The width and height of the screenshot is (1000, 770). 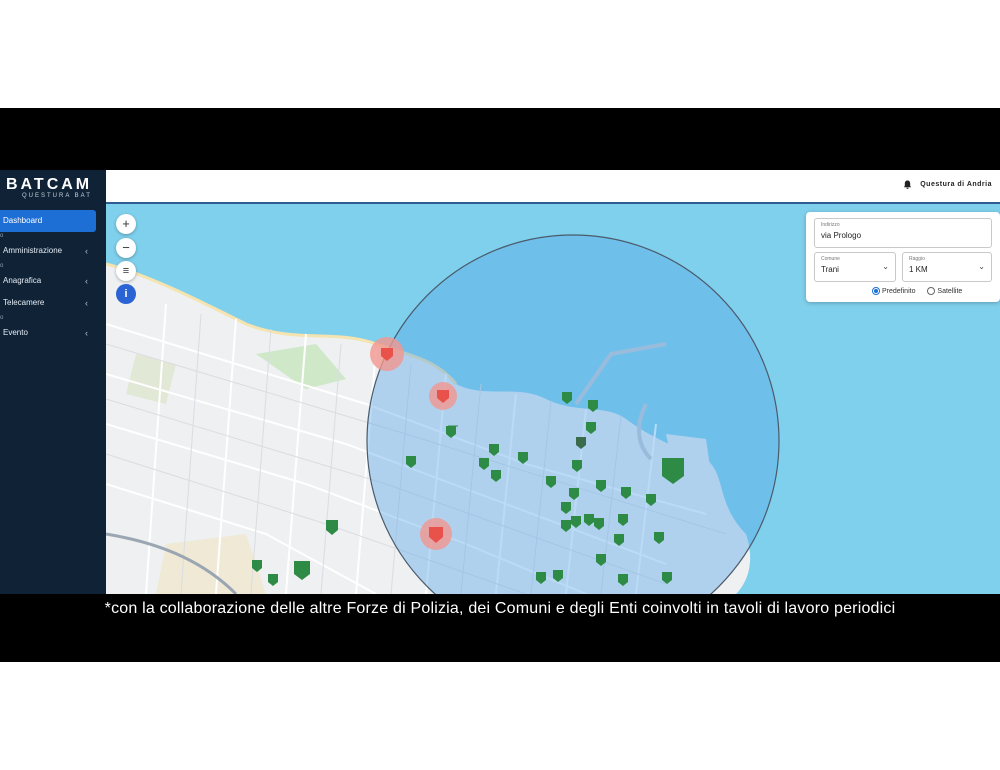 What do you see at coordinates (830, 269) in the screenshot?
I see `comune-value: Trani` at bounding box center [830, 269].